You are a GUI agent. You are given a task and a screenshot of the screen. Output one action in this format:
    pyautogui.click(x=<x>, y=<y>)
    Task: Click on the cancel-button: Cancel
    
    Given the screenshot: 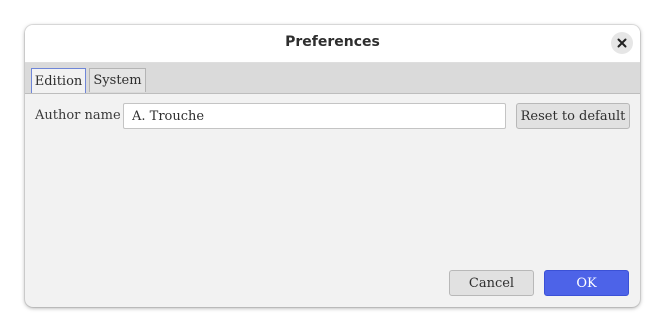 What is the action you would take?
    pyautogui.click(x=491, y=283)
    